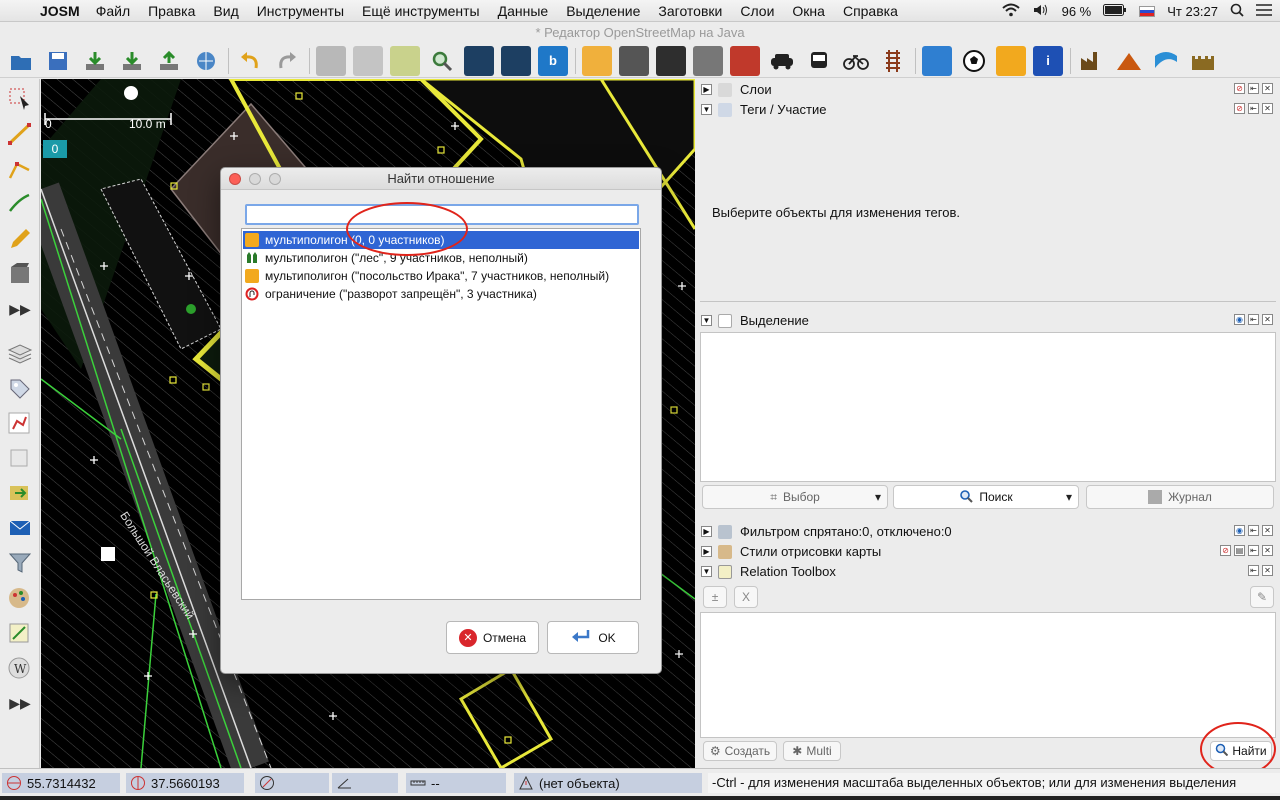  I want to click on relation-members-list, so click(988, 675).